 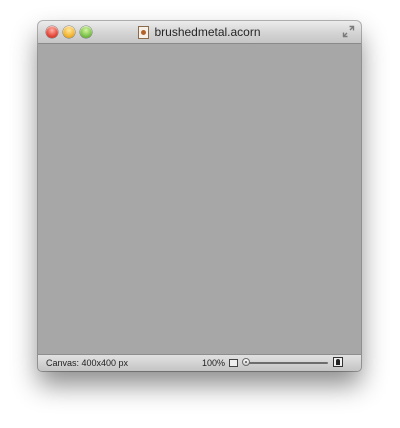 What do you see at coordinates (233, 363) in the screenshot?
I see `zoom-to-fit-icon` at bounding box center [233, 363].